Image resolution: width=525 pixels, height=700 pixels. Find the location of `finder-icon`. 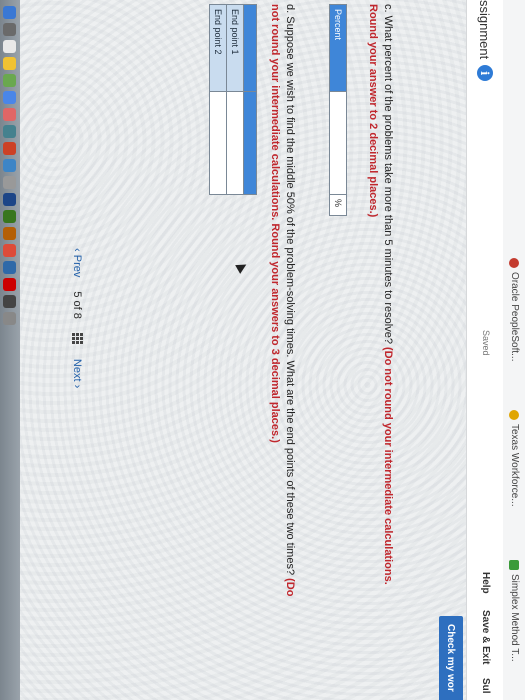

finder-icon is located at coordinates (10, 12).